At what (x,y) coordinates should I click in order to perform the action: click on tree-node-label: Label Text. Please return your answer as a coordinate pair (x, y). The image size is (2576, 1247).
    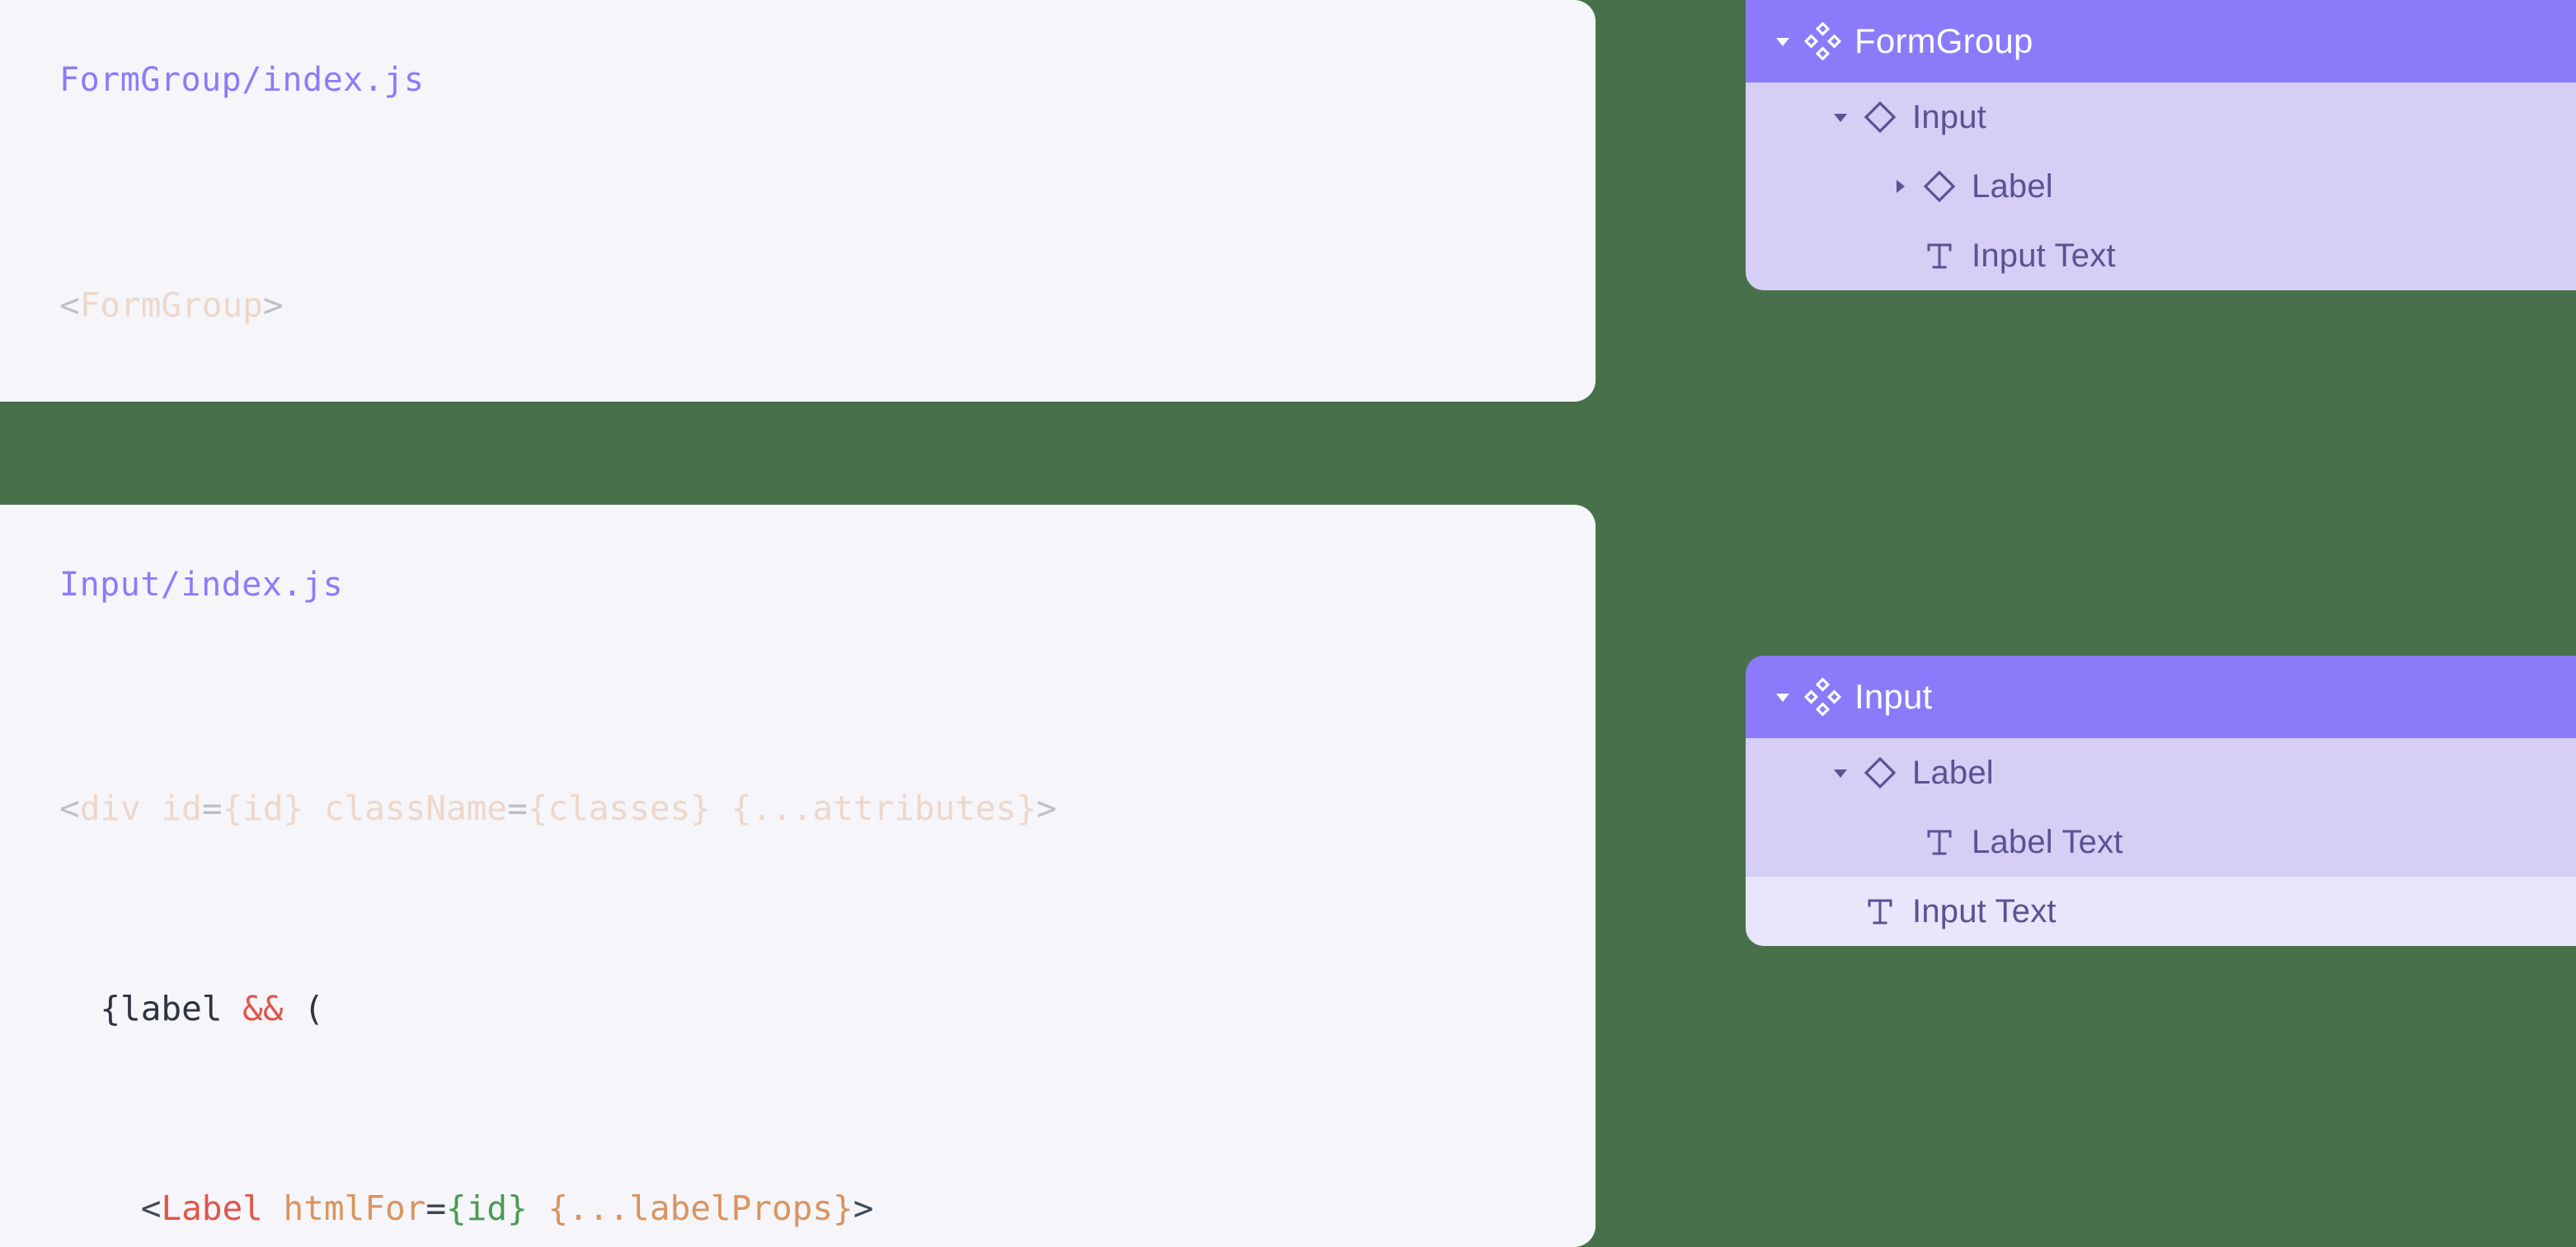
    Looking at the image, I should click on (2047, 842).